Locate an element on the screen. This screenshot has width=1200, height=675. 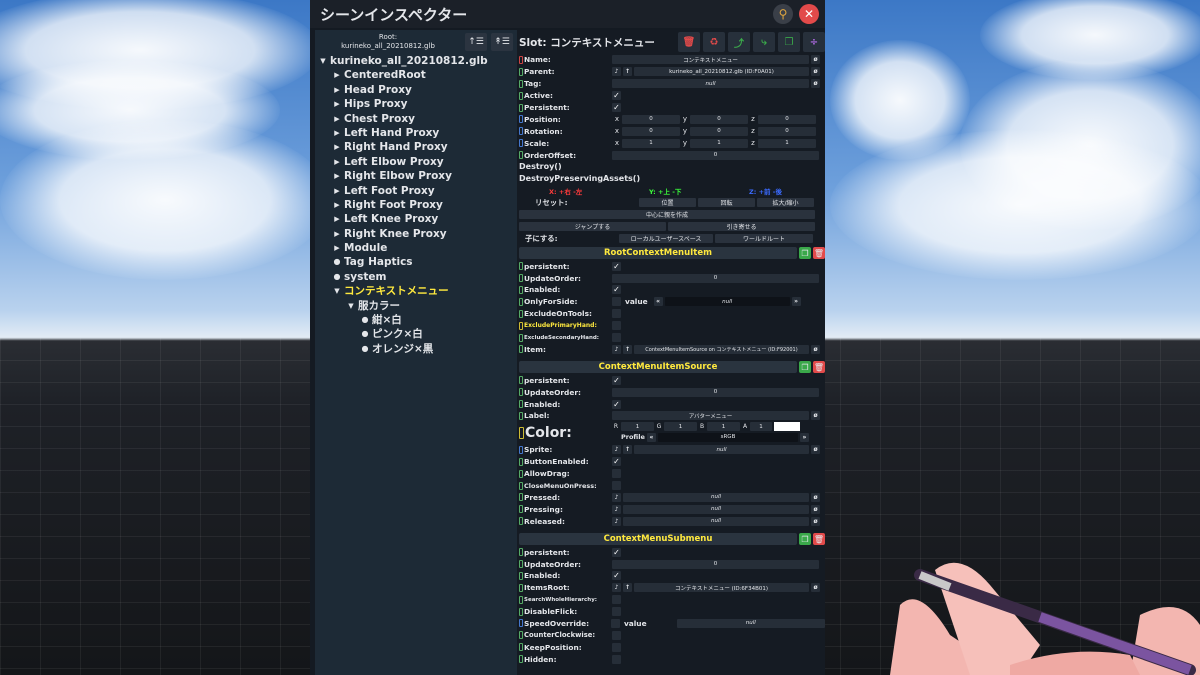
a-field: 1 is located at coordinates (761, 427).